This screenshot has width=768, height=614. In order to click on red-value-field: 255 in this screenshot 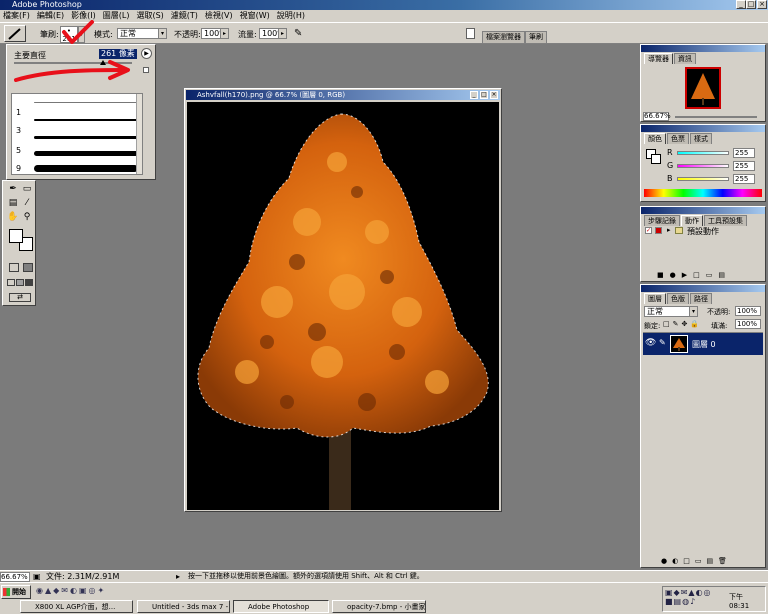, I will do `click(744, 153)`.